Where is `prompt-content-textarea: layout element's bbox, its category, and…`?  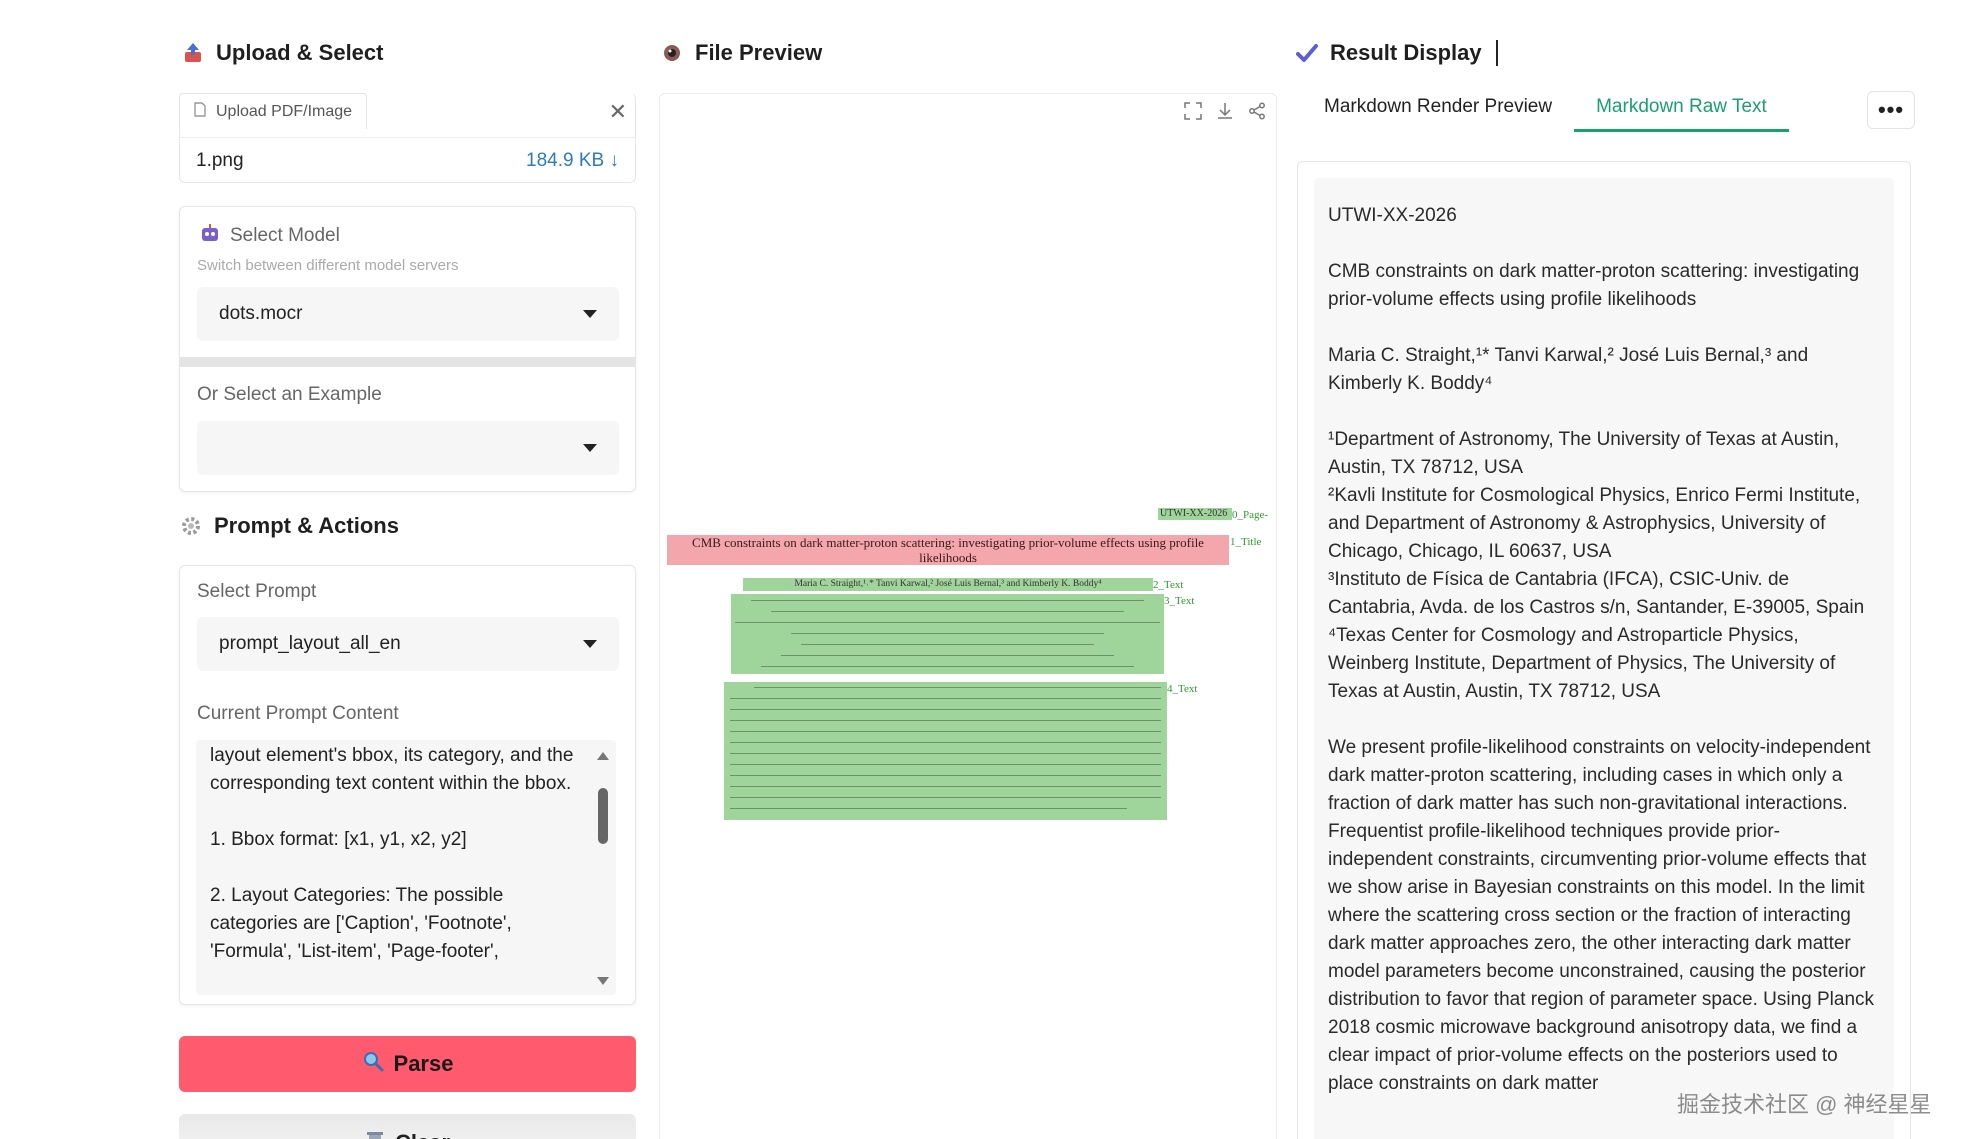
prompt-content-textarea: layout element's bbox, its category, and… is located at coordinates (406, 867).